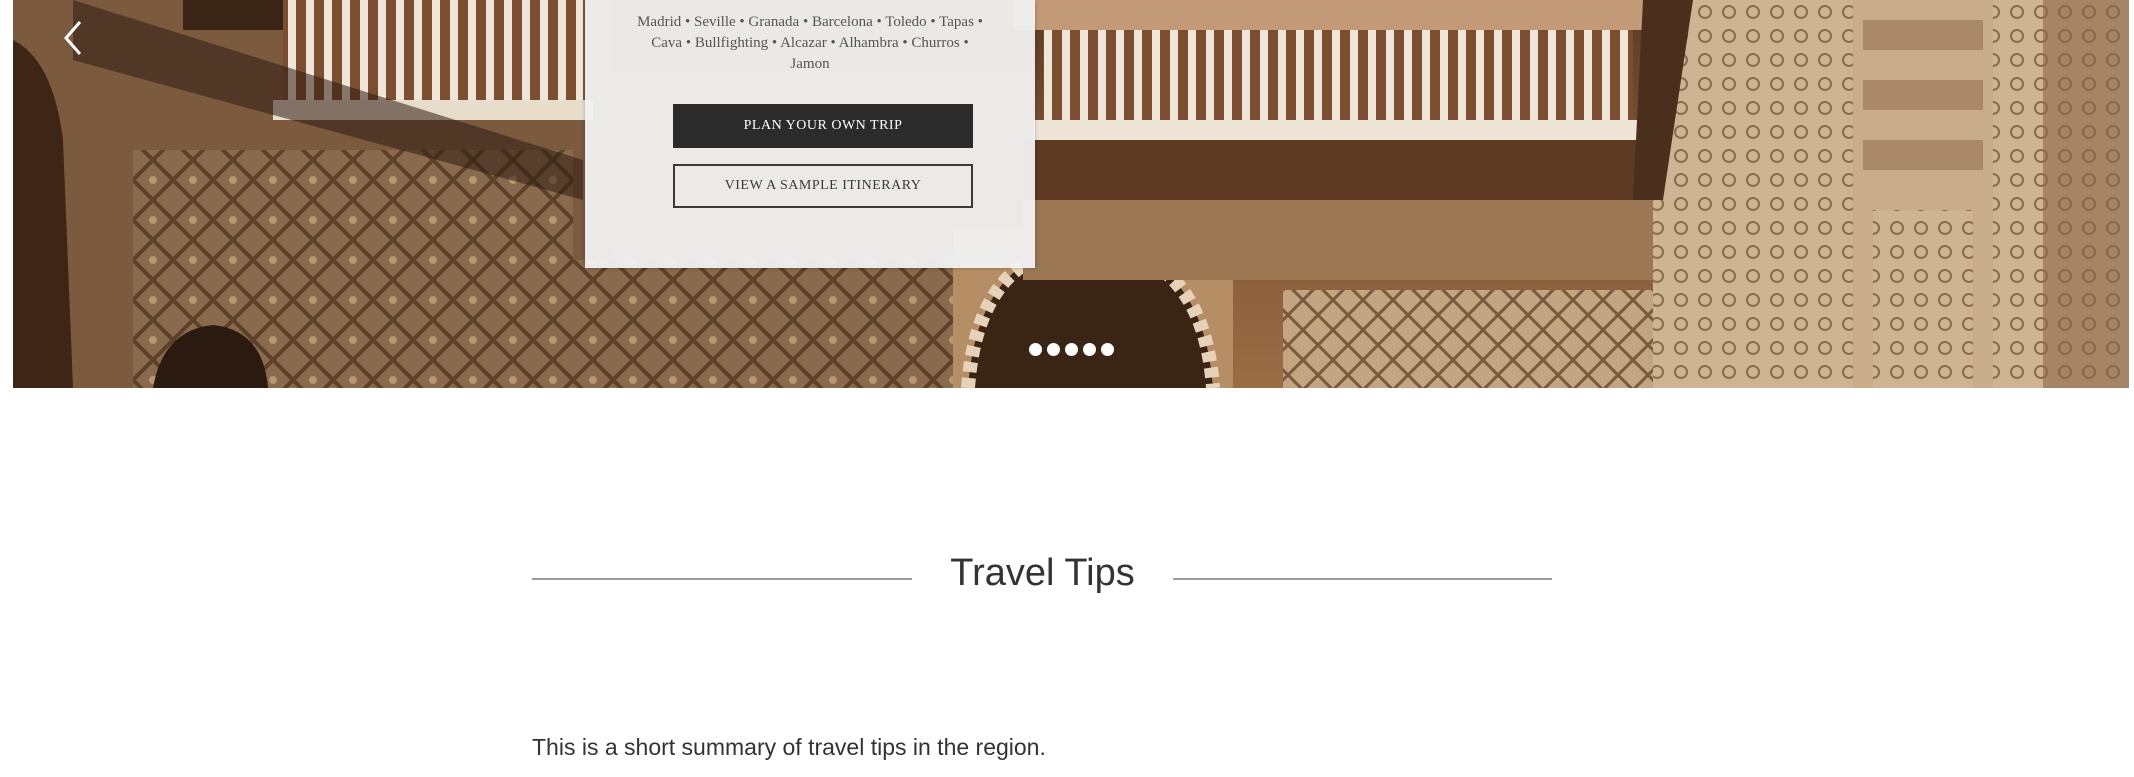 The height and width of the screenshot is (777, 2134). Describe the element at coordinates (1362, 579) in the screenshot. I see `divider-right` at that location.